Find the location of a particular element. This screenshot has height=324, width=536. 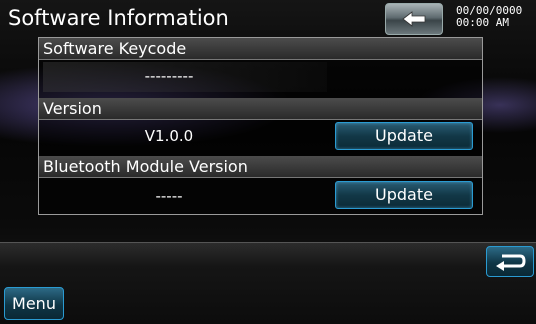

back-button is located at coordinates (414, 19).